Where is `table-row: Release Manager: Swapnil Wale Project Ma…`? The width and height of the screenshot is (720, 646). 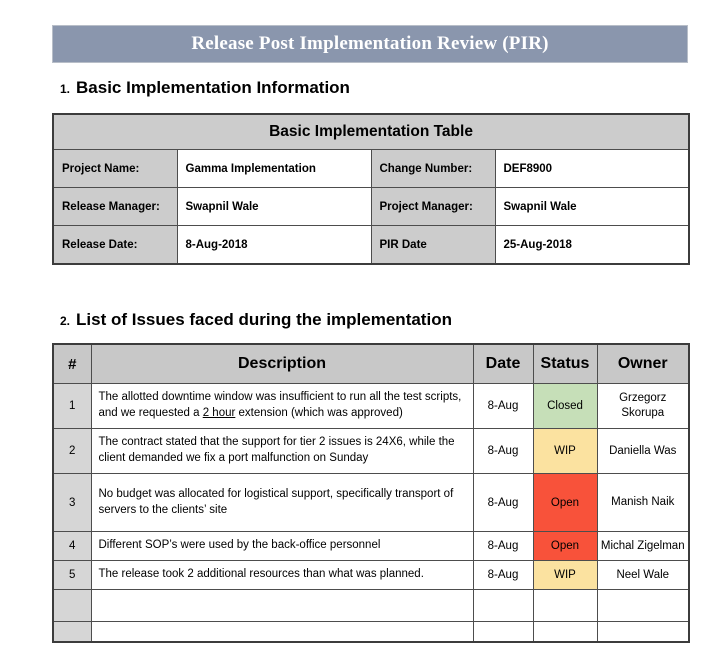
table-row: Release Manager: Swapnil Wale Project Ma… is located at coordinates (371, 206).